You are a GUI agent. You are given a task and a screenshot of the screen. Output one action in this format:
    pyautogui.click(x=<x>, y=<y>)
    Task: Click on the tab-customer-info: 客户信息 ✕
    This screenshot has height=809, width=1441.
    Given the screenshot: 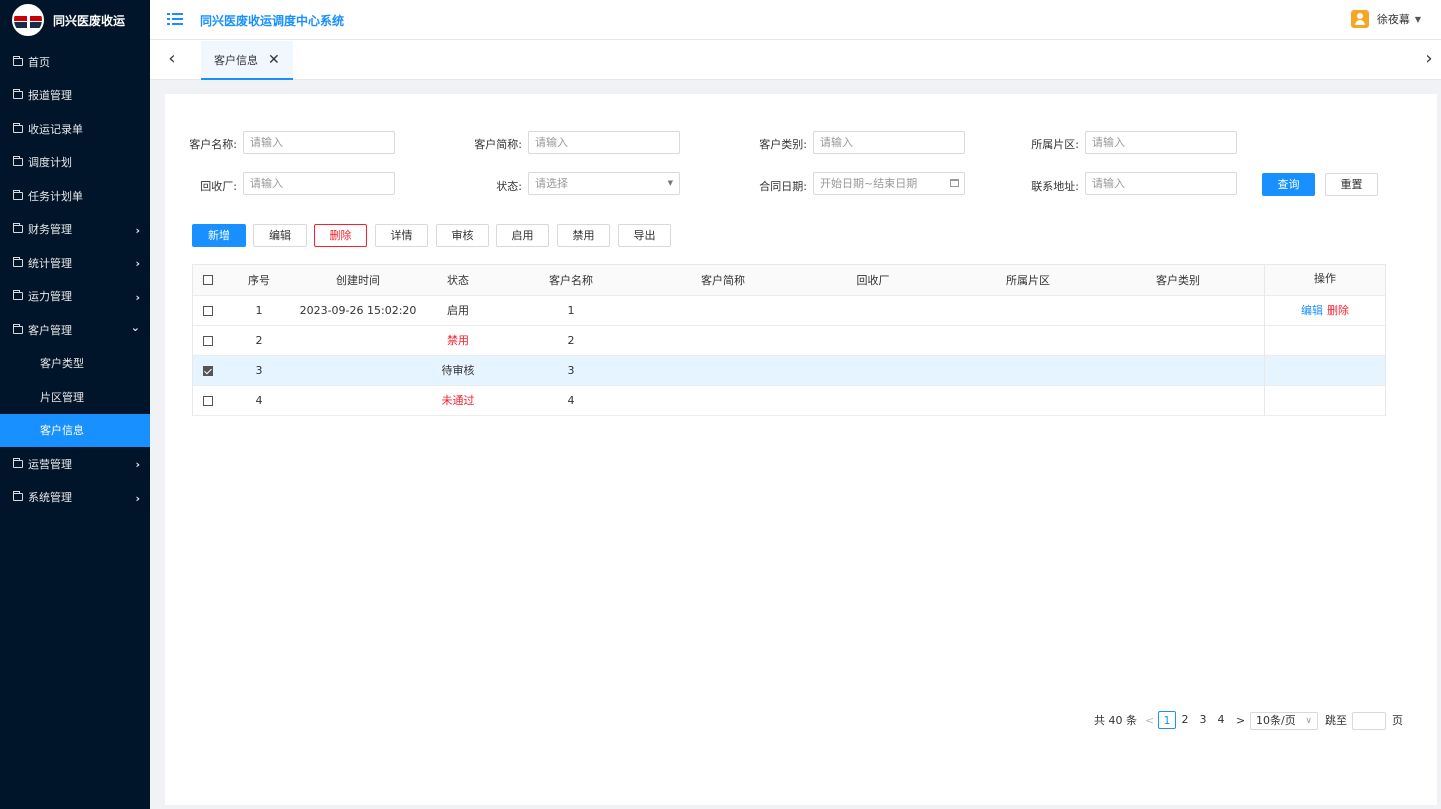 What is the action you would take?
    pyautogui.click(x=247, y=60)
    